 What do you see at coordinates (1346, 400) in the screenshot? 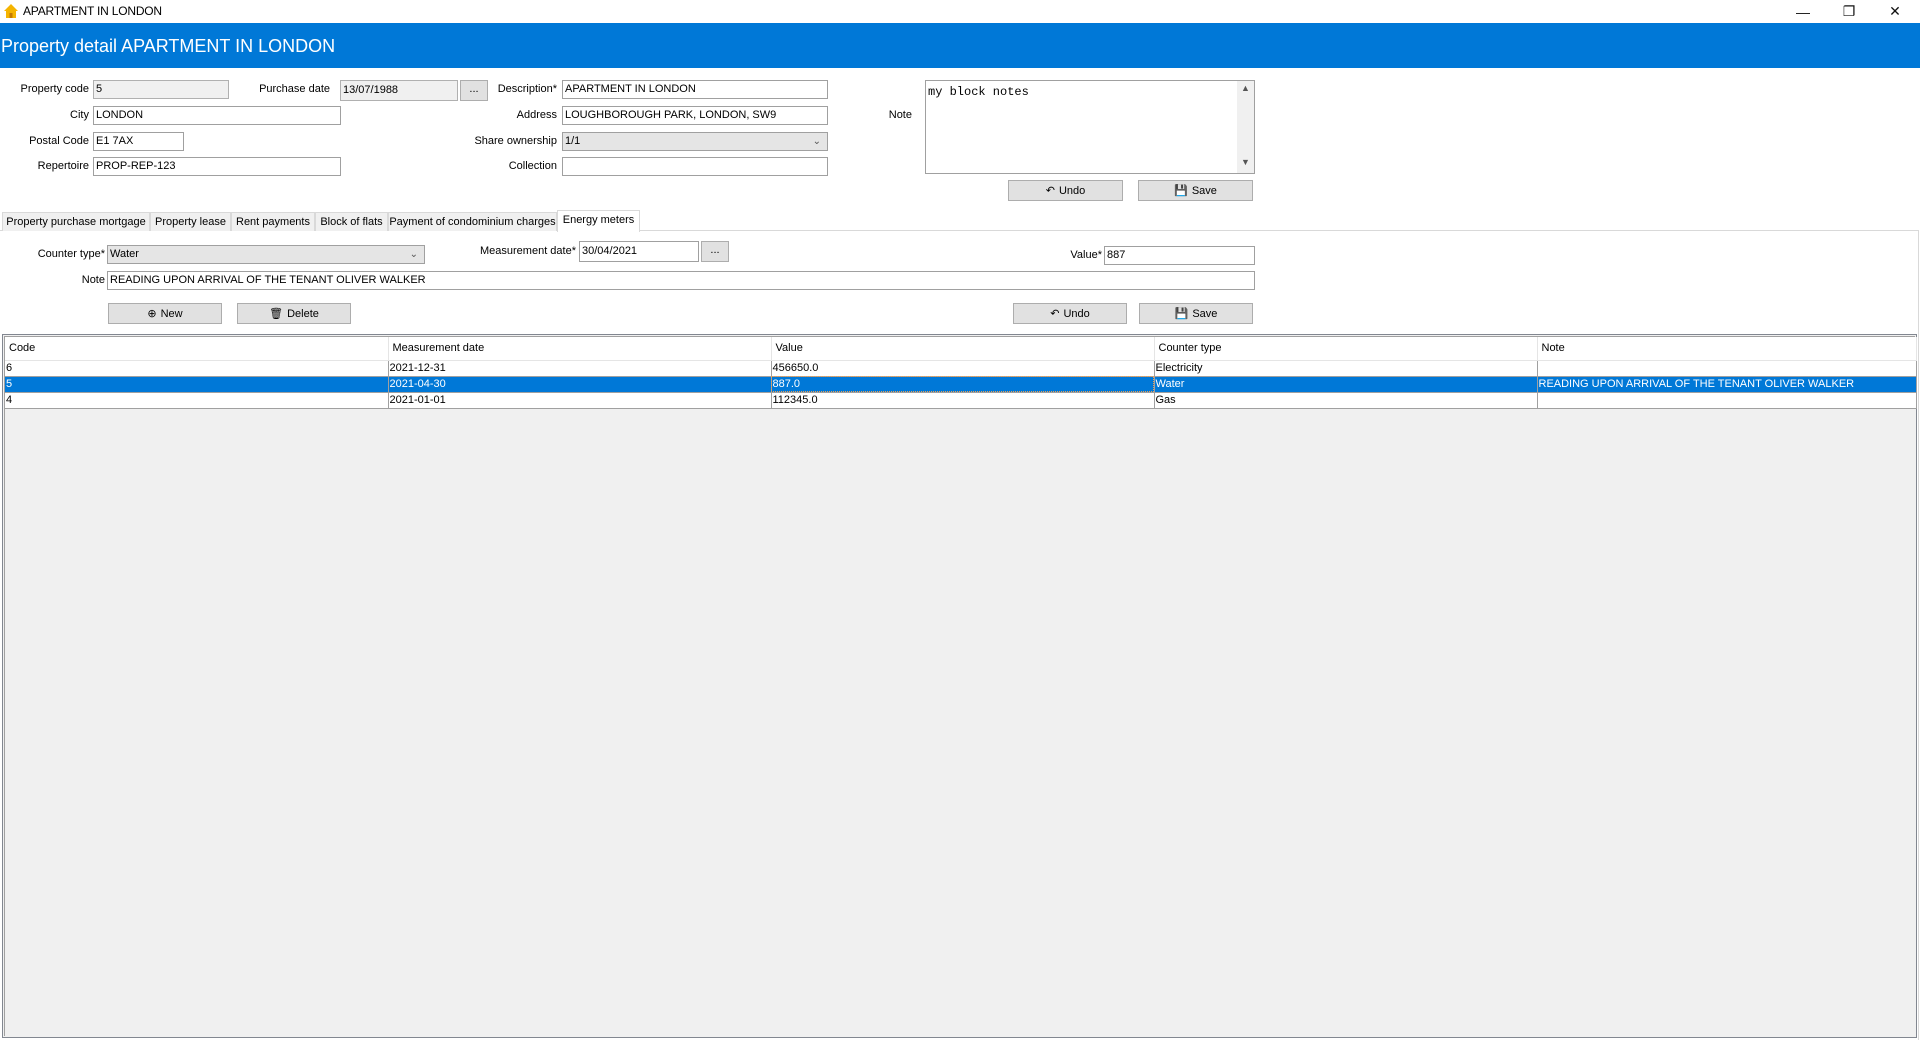
I see `cell-counter-type: Gas` at bounding box center [1346, 400].